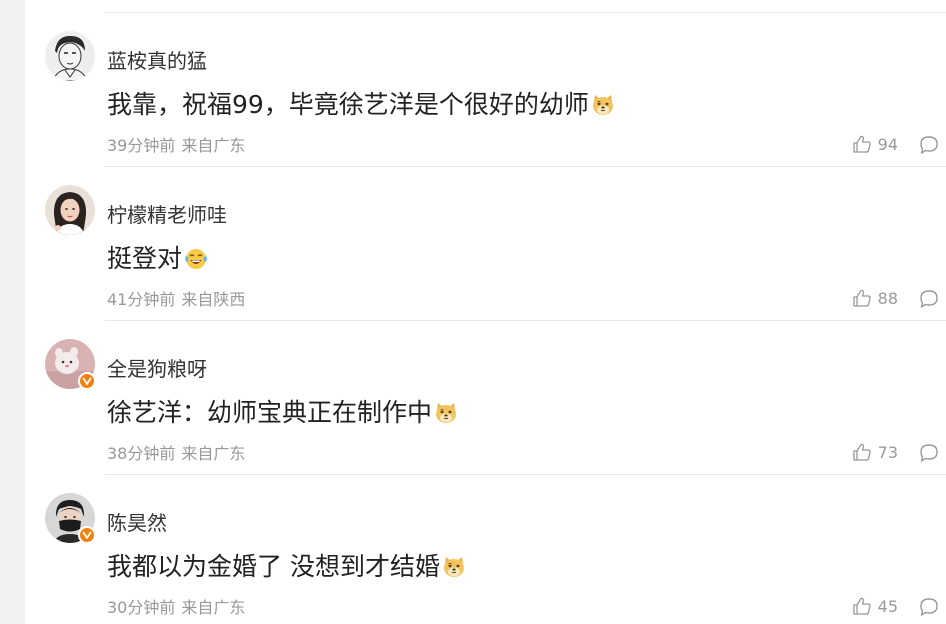 This screenshot has height=624, width=946. I want to click on comment-meta: 30分钟前 来自广东, so click(176, 608).